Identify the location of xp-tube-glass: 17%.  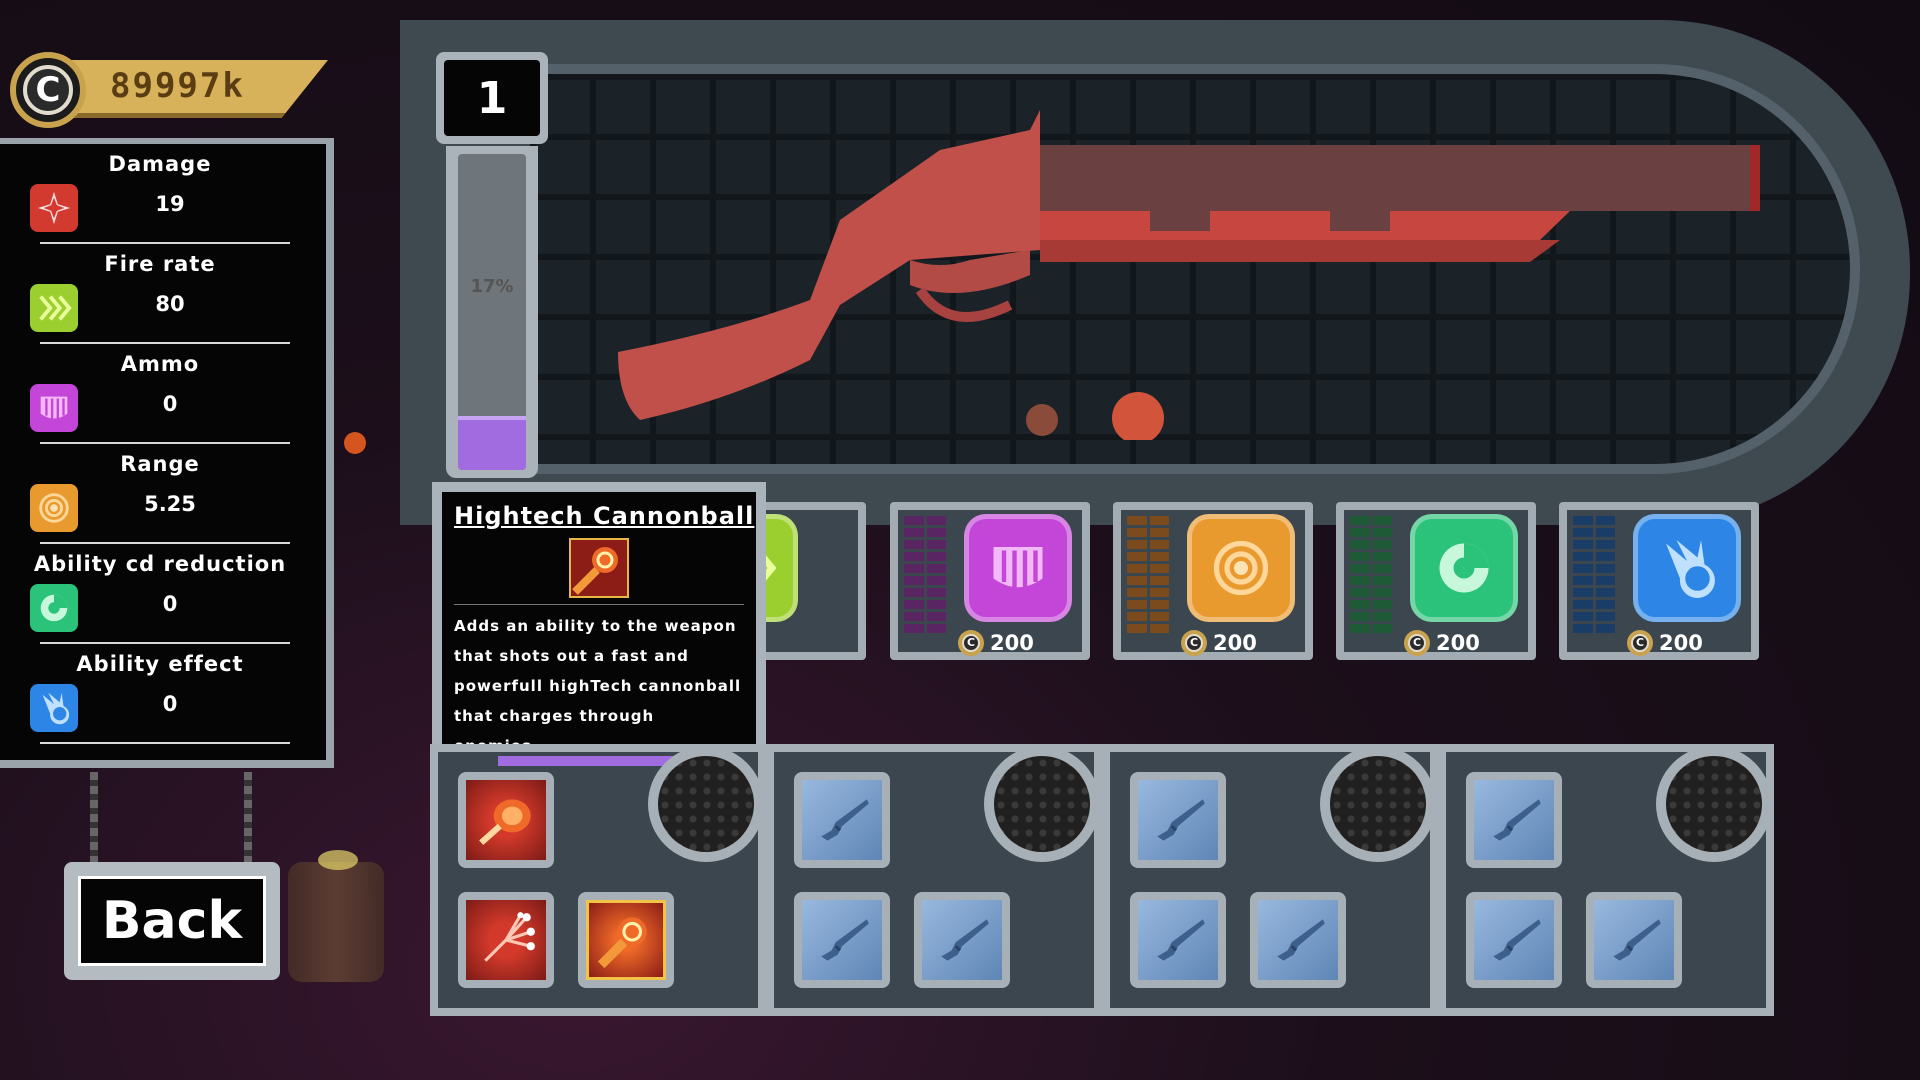
(492, 312).